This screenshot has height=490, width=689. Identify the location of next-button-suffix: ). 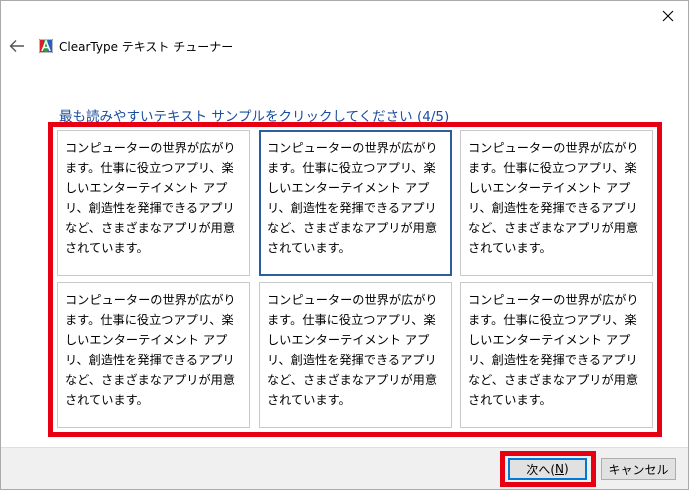
(566, 469).